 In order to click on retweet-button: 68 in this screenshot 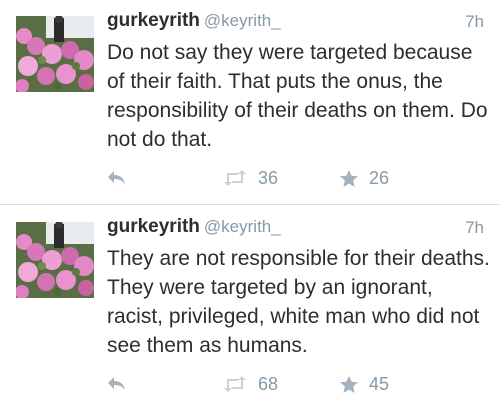, I will do `click(250, 384)`.